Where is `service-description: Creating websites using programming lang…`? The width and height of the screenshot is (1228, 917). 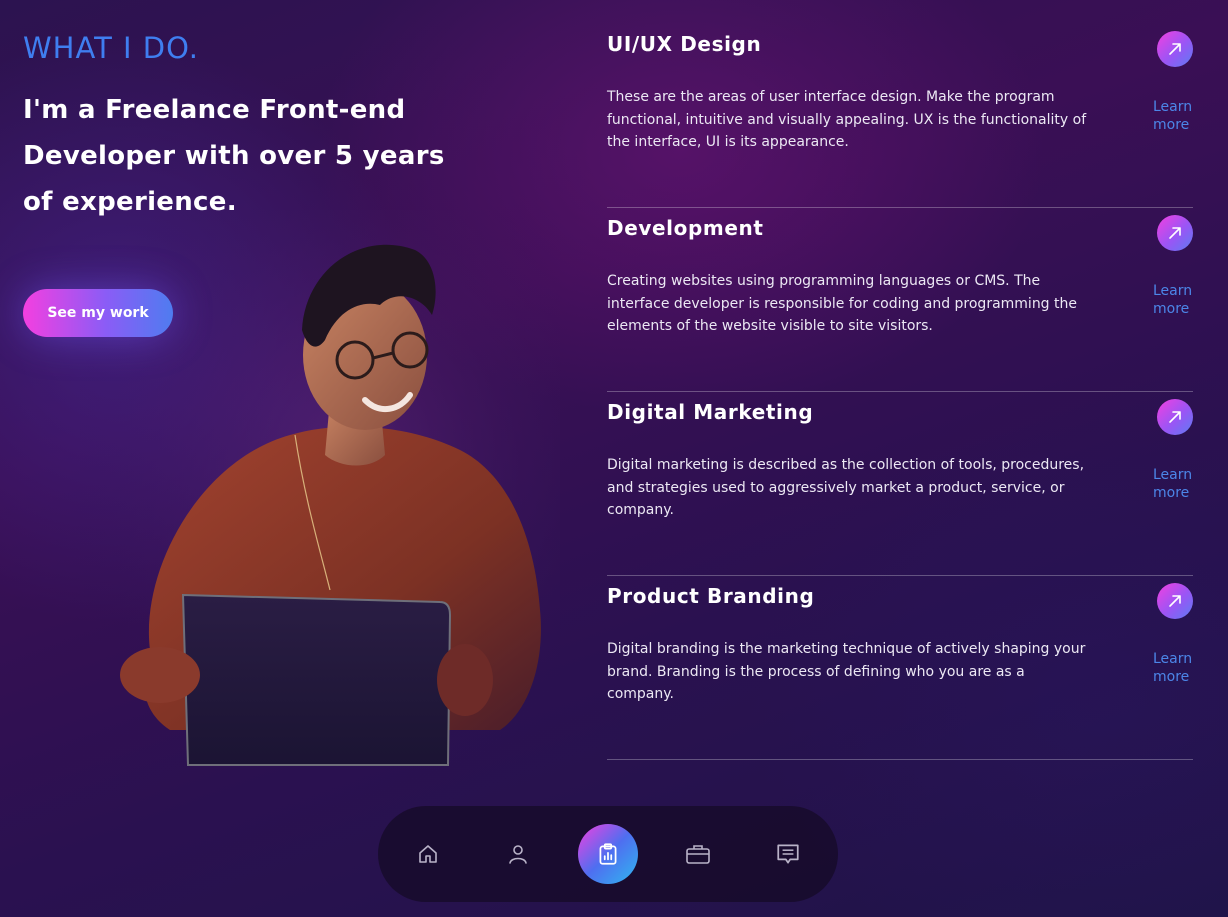
service-description: Creating websites using programming lang… is located at coordinates (842, 303).